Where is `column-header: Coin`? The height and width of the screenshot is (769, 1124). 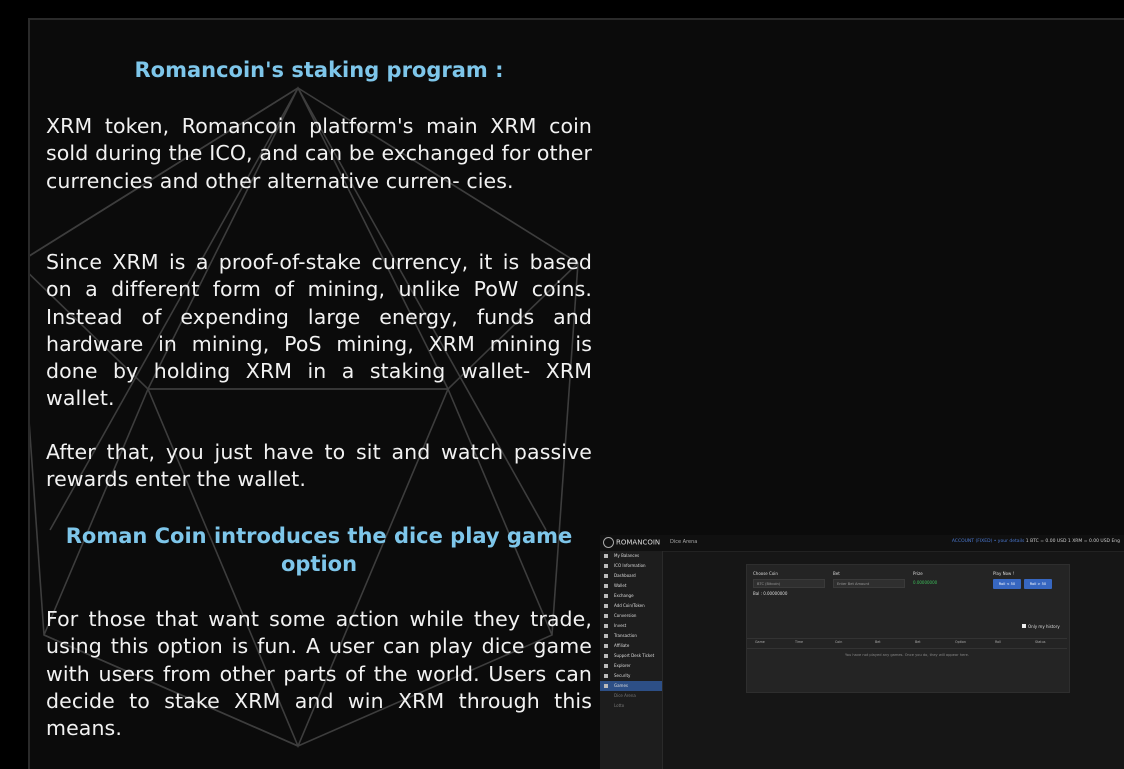
column-header: Coin is located at coordinates (839, 642).